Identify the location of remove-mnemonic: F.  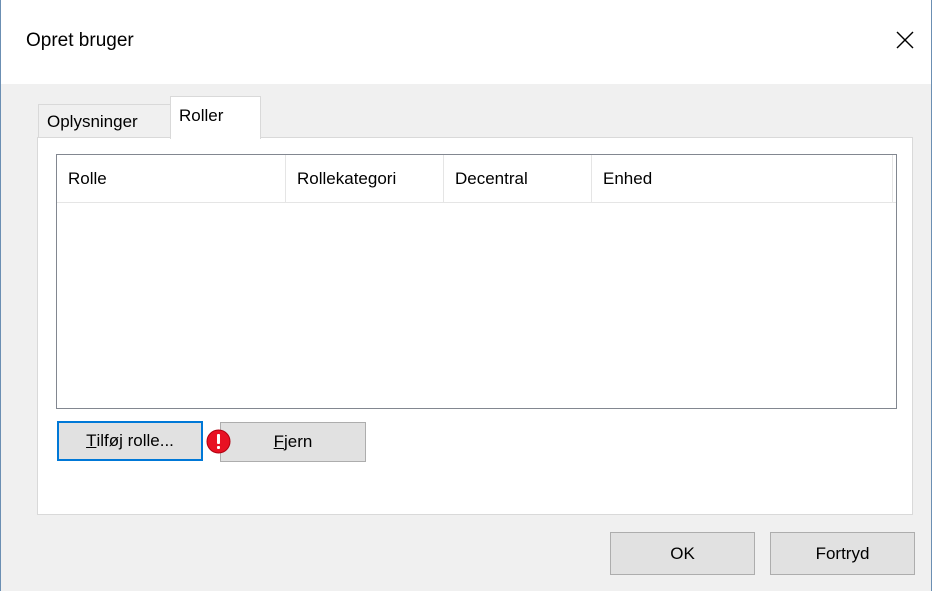
(279, 441).